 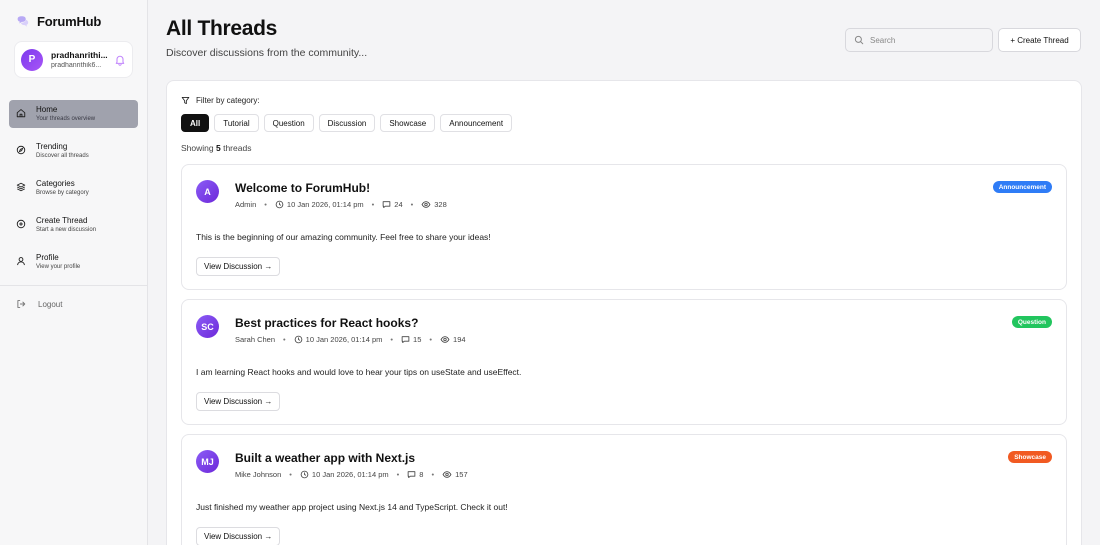 I want to click on sidebar-divider, so click(x=73, y=285).